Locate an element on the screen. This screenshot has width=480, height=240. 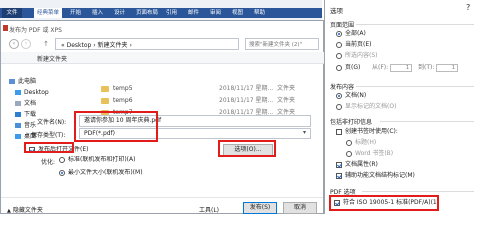
to-label: 到(T): is located at coordinates (426, 67).